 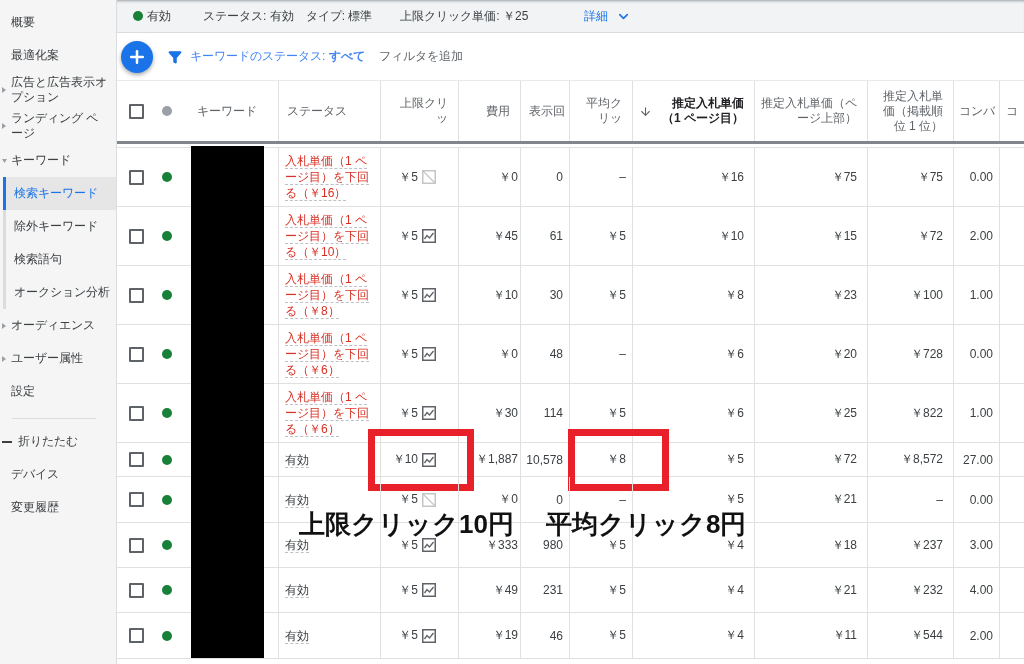 I want to click on column-header: 推定入札単価（掲載順位 1 位）, so click(x=908, y=111).